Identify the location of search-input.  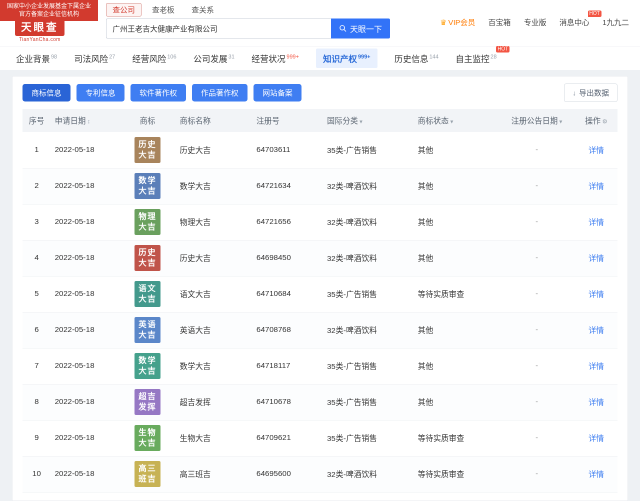
(218, 28).